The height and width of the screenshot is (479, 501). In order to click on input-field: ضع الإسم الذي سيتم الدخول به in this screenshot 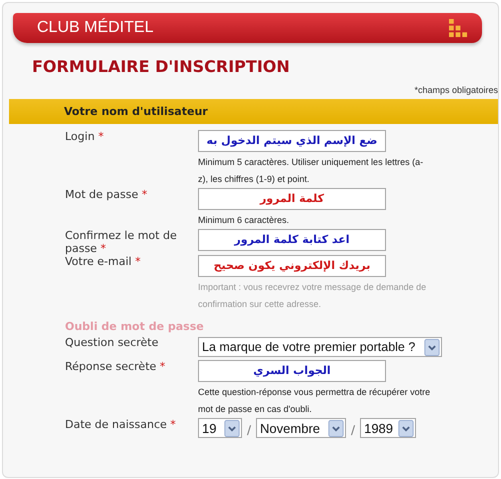, I will do `click(292, 141)`.